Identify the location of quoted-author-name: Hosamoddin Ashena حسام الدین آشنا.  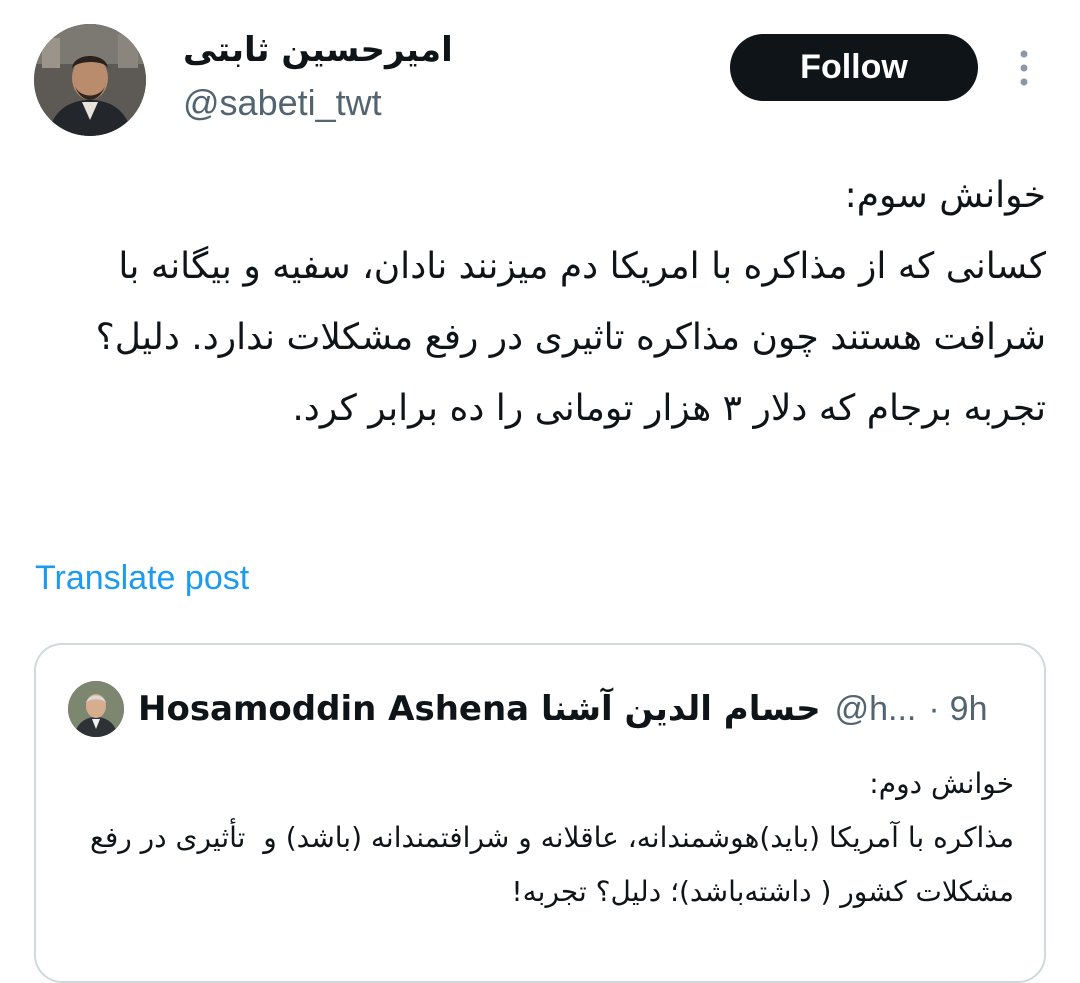
(479, 709).